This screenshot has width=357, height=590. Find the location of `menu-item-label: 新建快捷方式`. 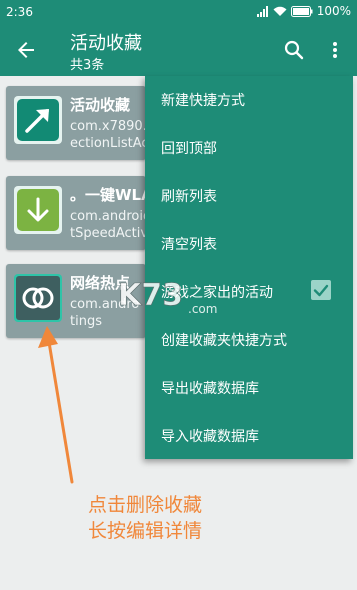

menu-item-label: 新建快捷方式 is located at coordinates (203, 101).